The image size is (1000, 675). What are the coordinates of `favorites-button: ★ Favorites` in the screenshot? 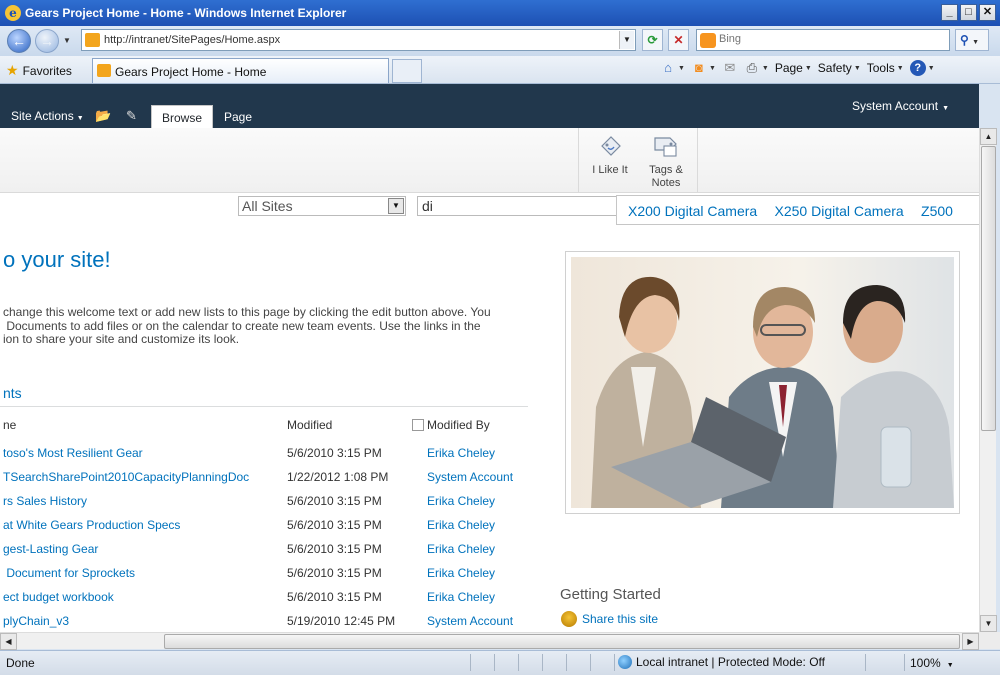 It's located at (39, 70).